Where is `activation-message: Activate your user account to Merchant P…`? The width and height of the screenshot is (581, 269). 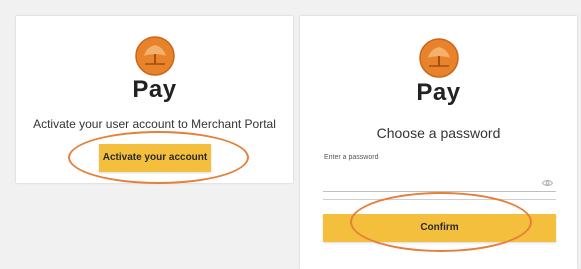
activation-message: Activate your user account to Merchant P… is located at coordinates (154, 124).